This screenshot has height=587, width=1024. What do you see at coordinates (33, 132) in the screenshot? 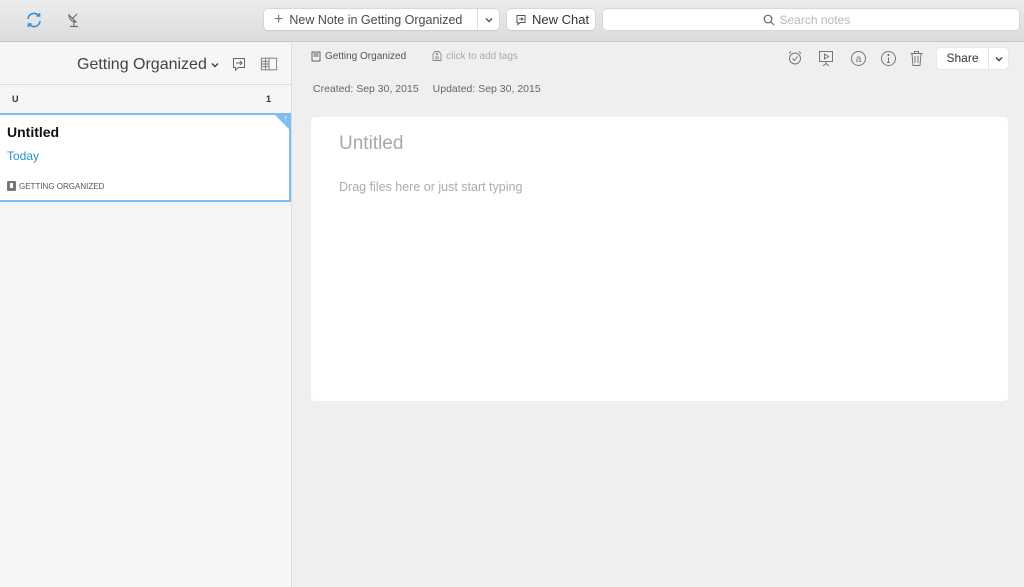
I see `note-item-title: Untitled` at bounding box center [33, 132].